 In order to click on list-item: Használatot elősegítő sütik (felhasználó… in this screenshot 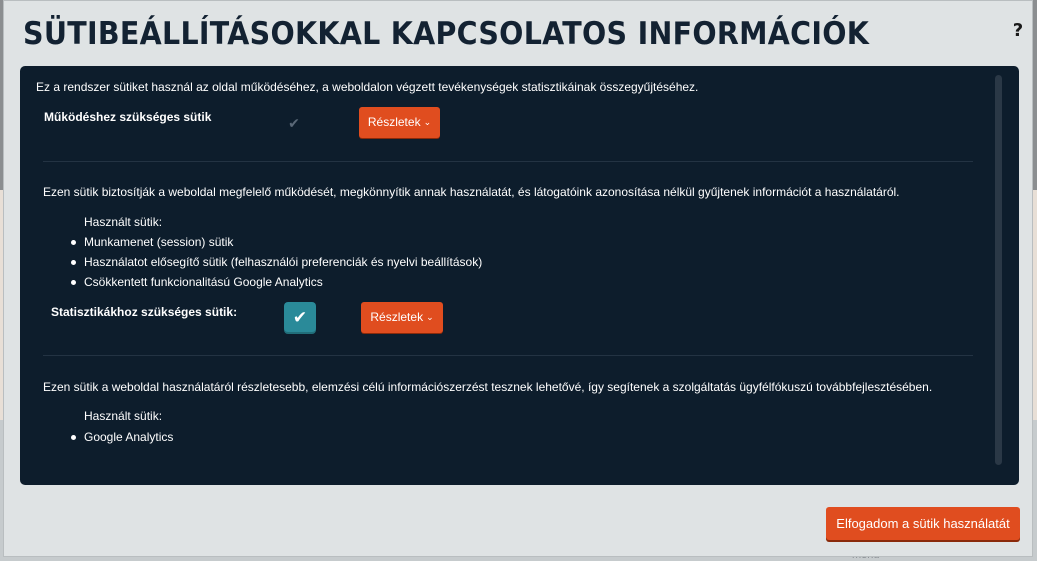, I will do `click(275, 262)`.